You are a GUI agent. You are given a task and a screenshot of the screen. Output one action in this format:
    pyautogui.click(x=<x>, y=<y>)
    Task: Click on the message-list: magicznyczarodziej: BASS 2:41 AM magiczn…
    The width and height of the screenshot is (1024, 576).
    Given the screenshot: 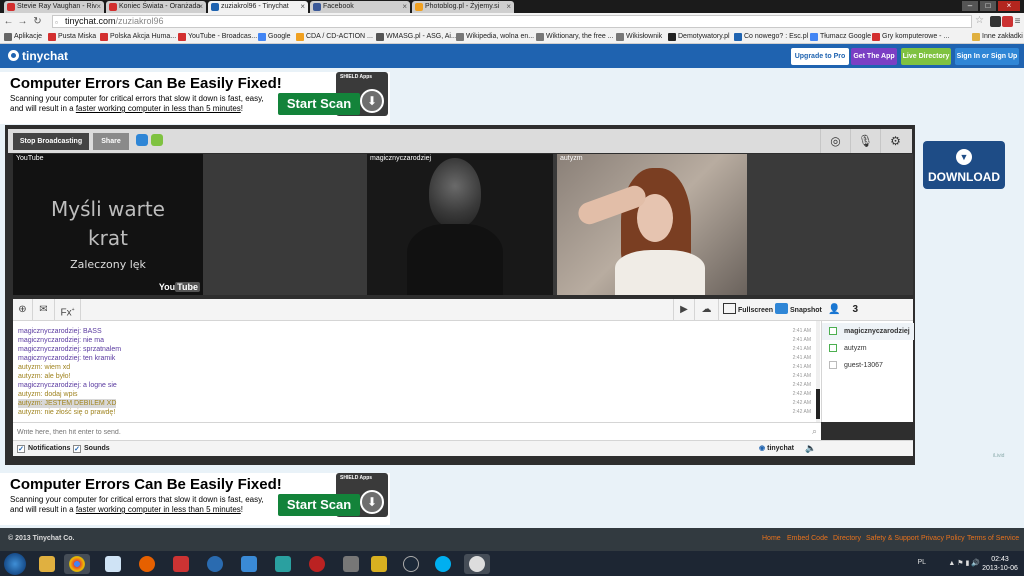 What is the action you would take?
    pyautogui.click(x=417, y=371)
    